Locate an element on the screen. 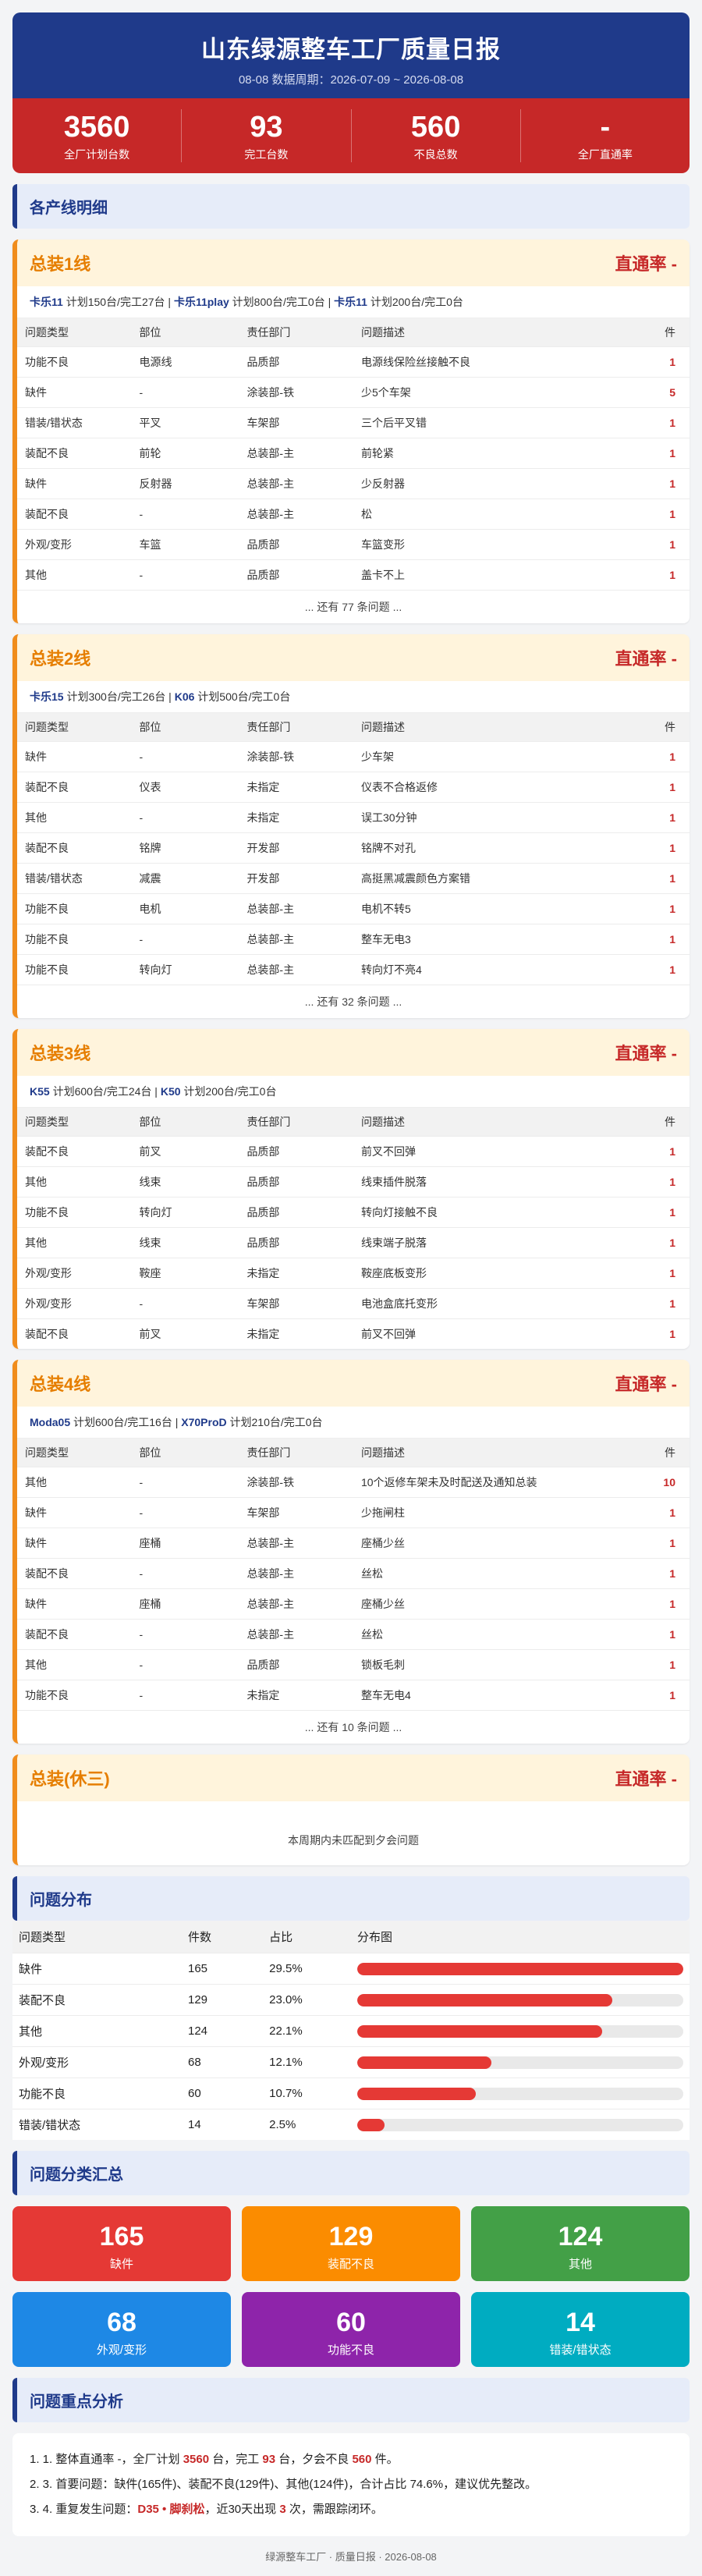  issue-cell: 鞍座 is located at coordinates (185, 1273).